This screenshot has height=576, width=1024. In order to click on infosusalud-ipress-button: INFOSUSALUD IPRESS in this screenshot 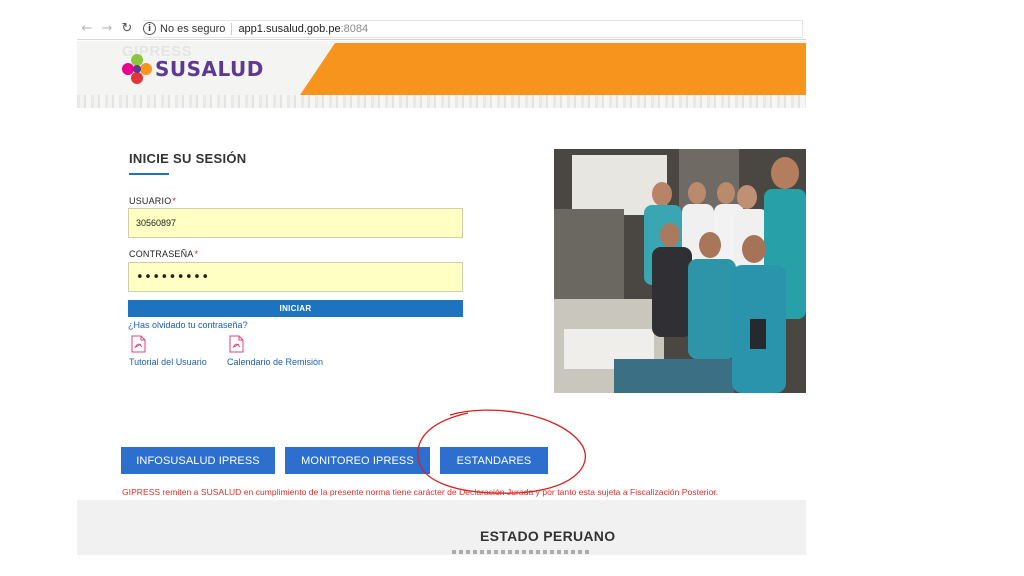, I will do `click(198, 460)`.